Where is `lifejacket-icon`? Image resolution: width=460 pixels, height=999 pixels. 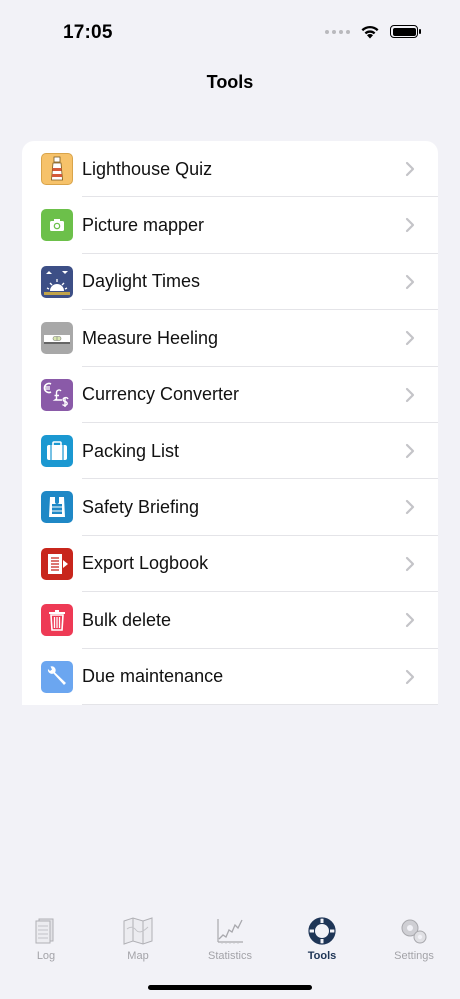
lifejacket-icon is located at coordinates (57, 507).